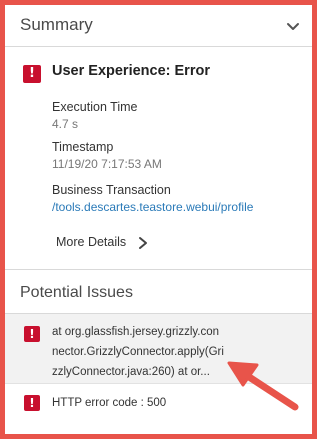 Image resolution: width=320 pixels, height=439 pixels. I want to click on business-transaction-link: /tools.descartes.teastore.webui/profile, so click(152, 207).